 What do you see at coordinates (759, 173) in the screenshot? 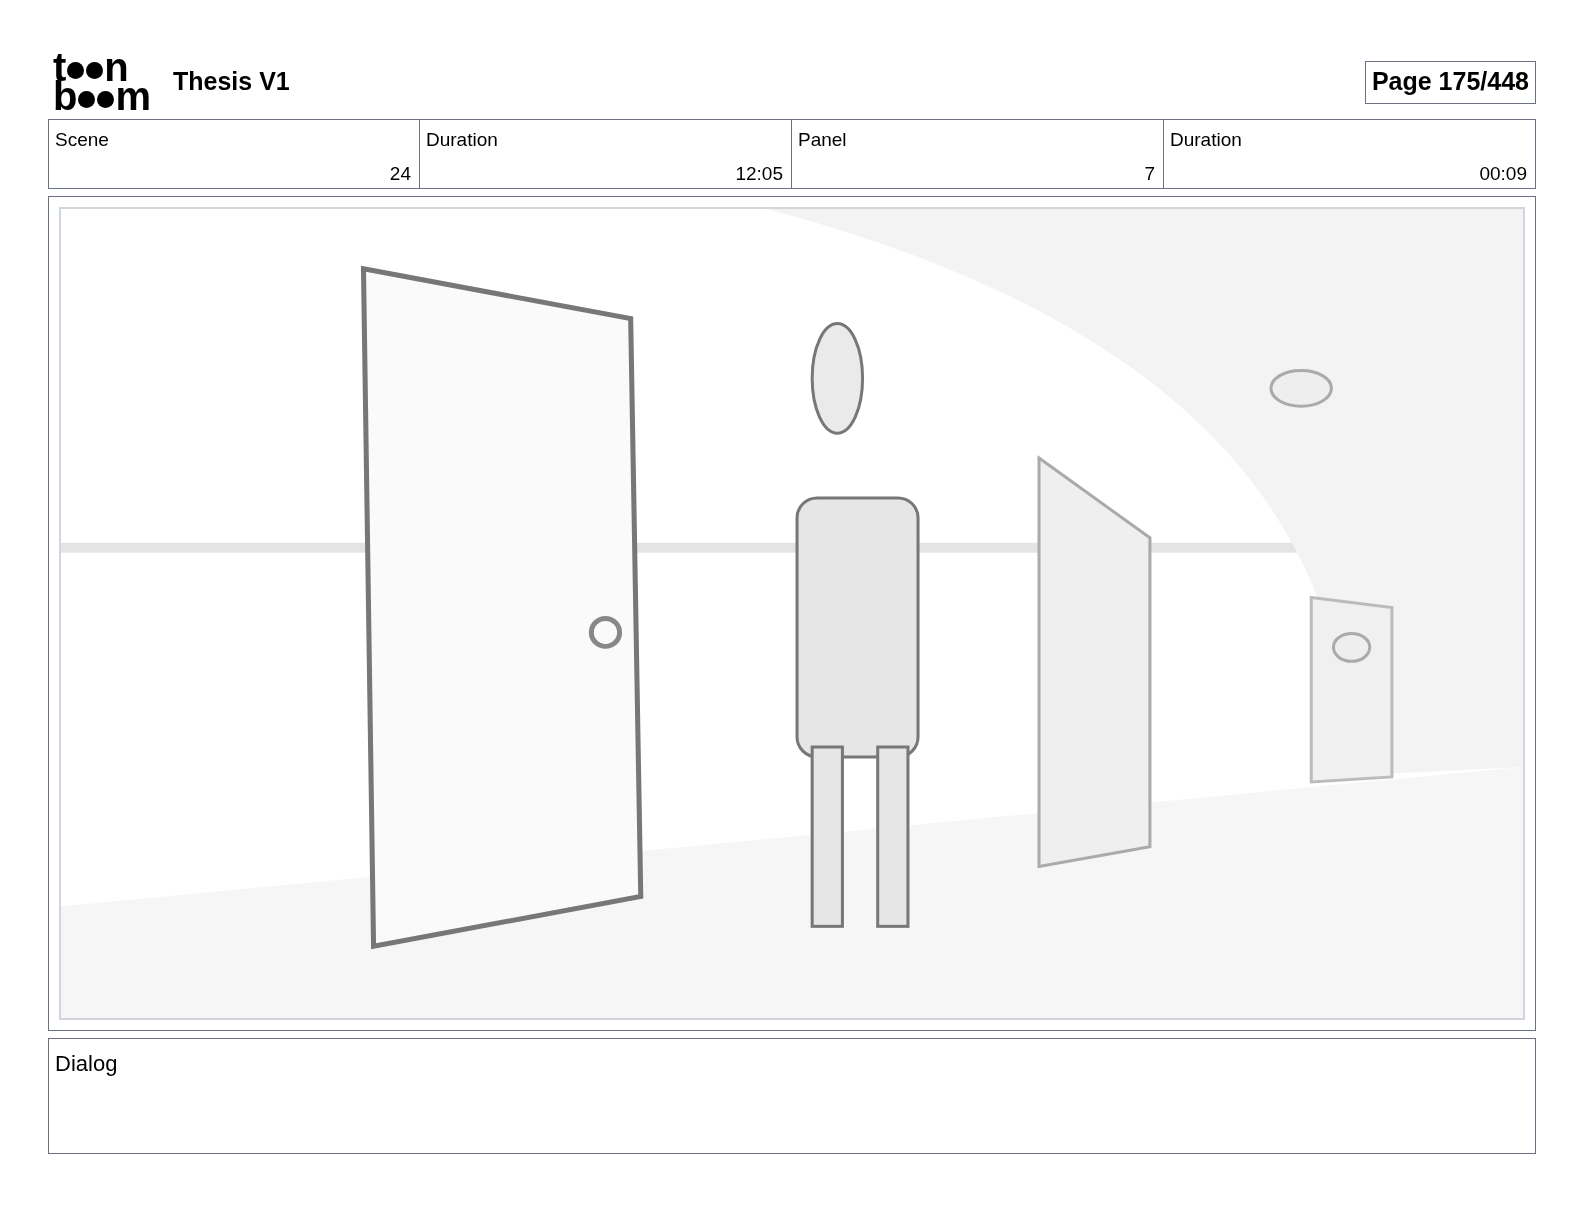
I see `cell-value: 12:05` at bounding box center [759, 173].